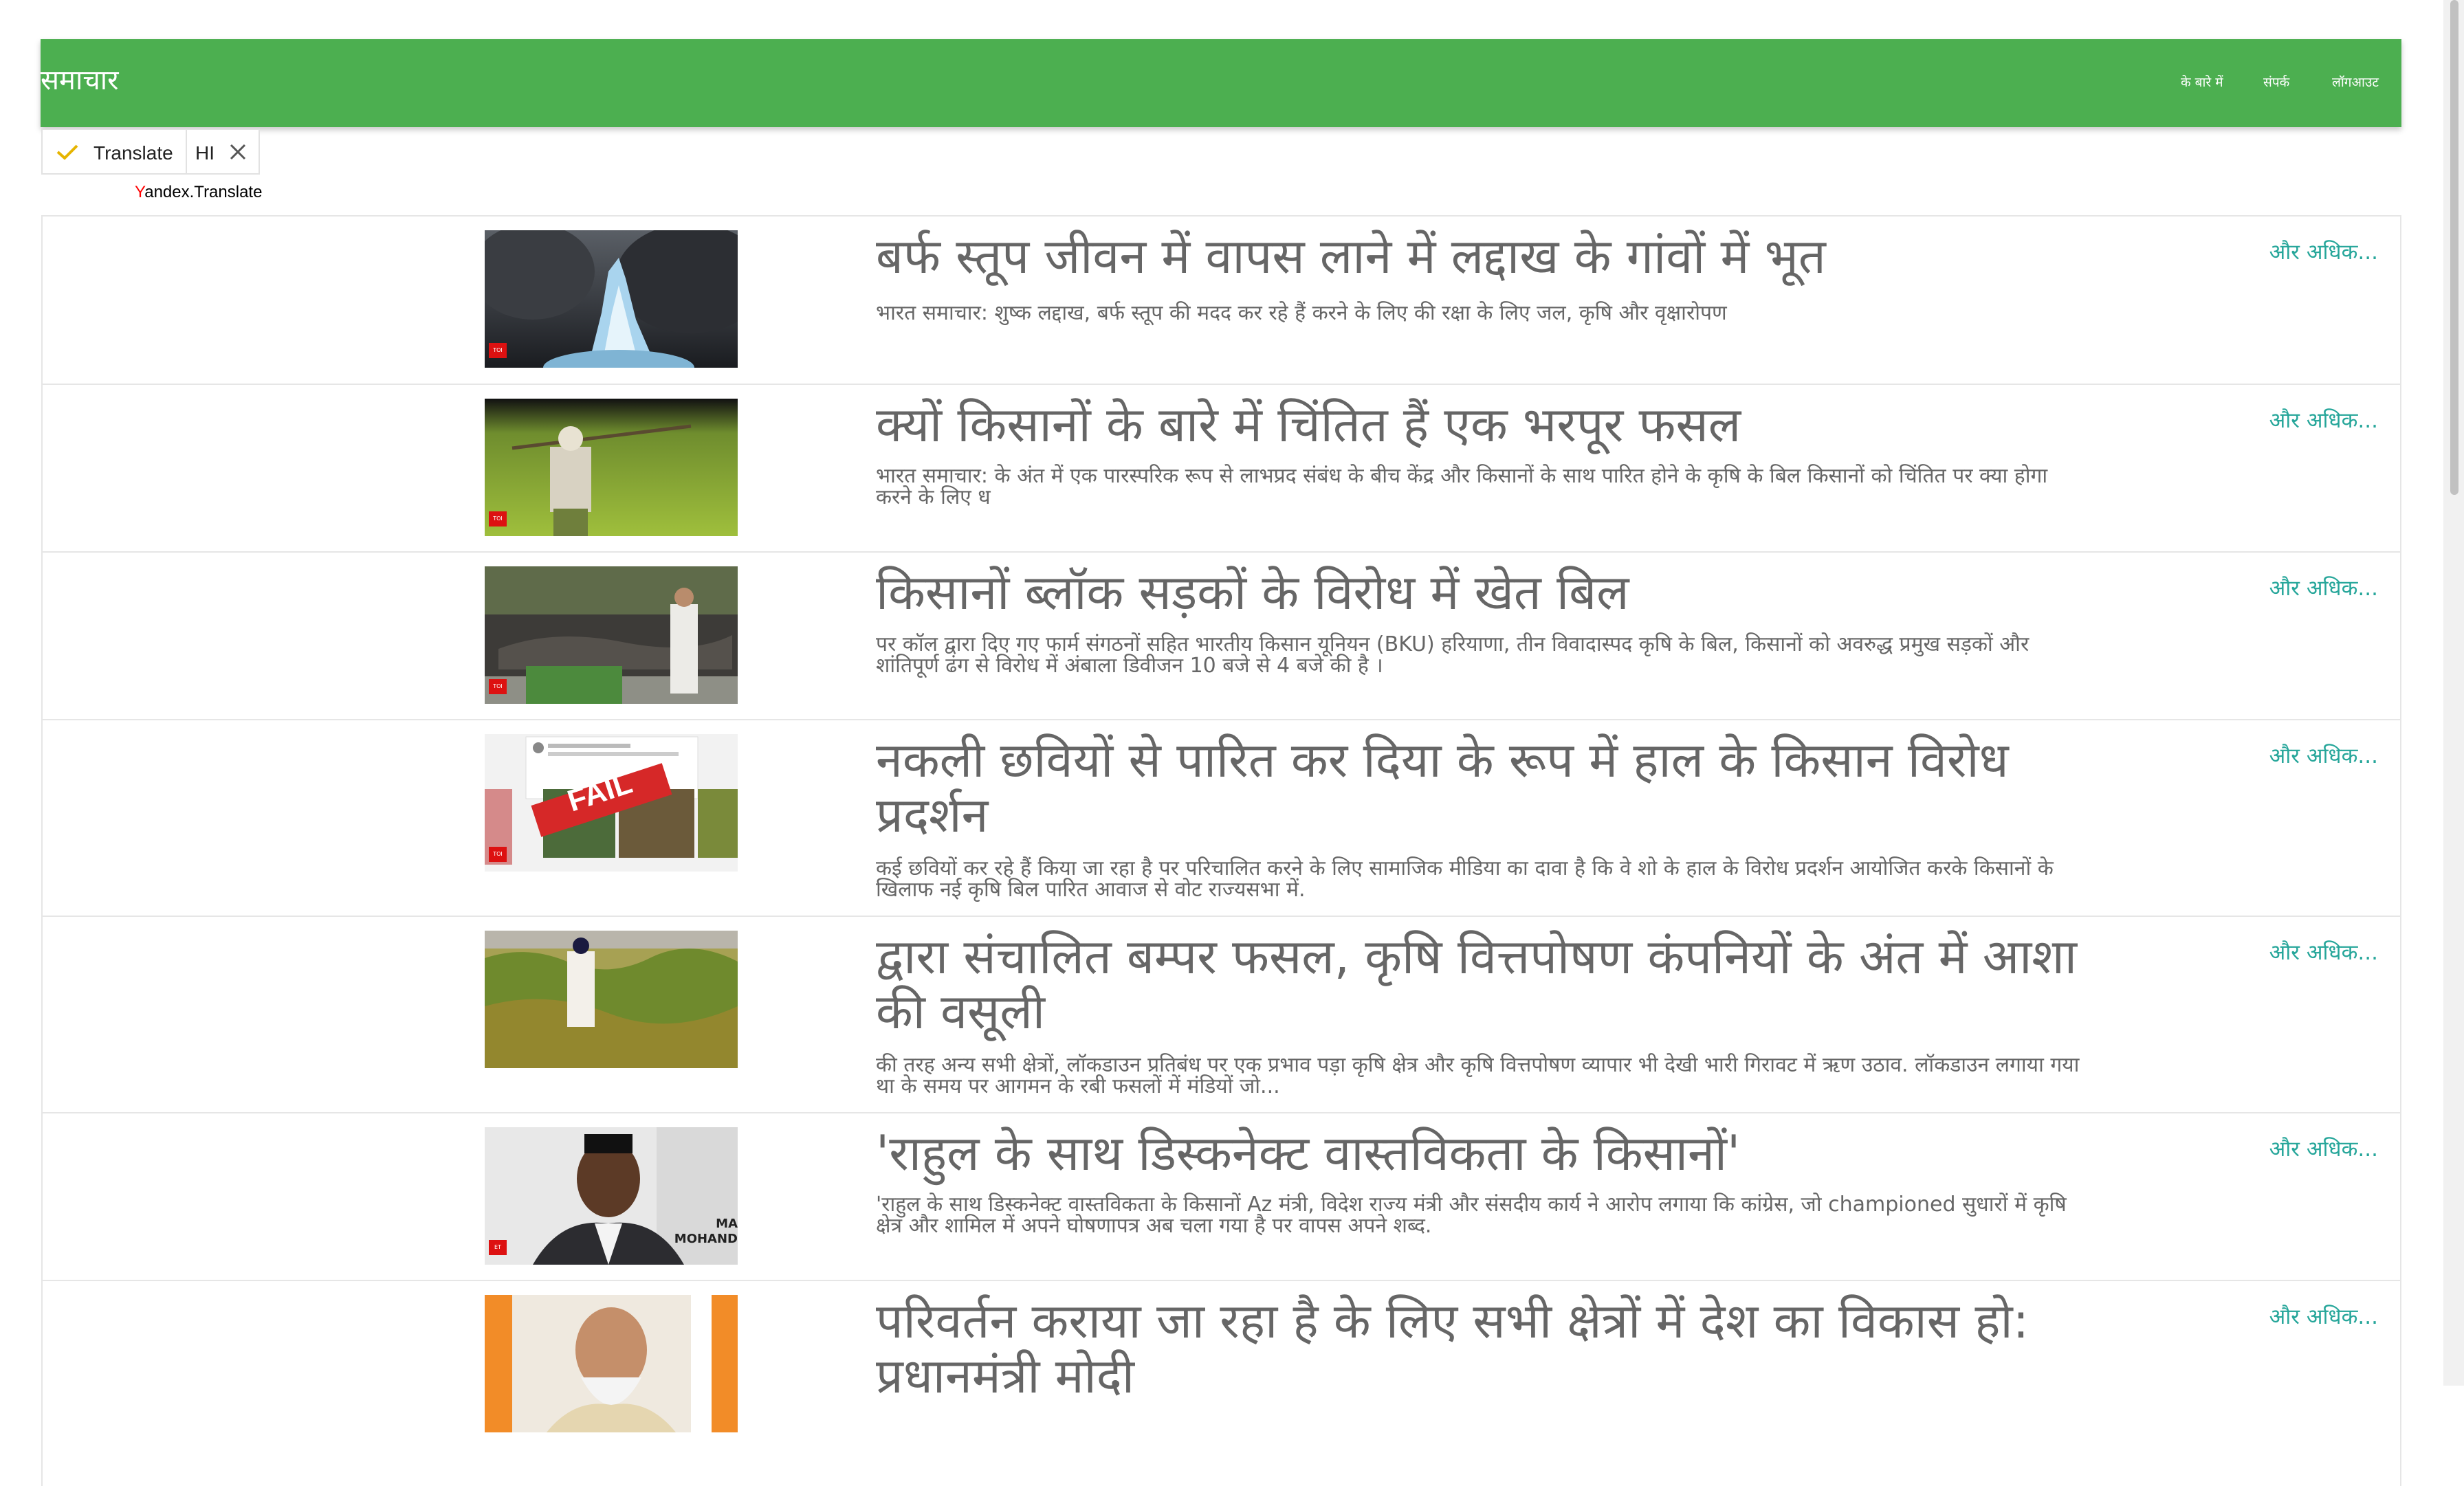  I want to click on ice-stupa-image, so click(611, 299).